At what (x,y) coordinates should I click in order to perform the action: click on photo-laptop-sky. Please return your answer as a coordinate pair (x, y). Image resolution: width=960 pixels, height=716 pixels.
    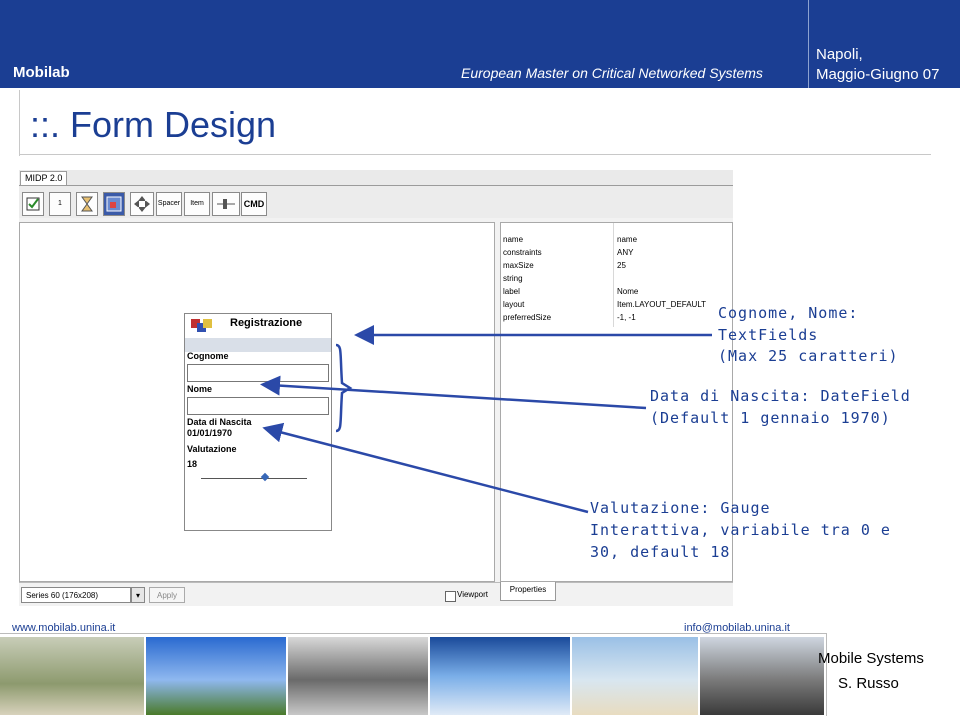
    Looking at the image, I should click on (216, 676).